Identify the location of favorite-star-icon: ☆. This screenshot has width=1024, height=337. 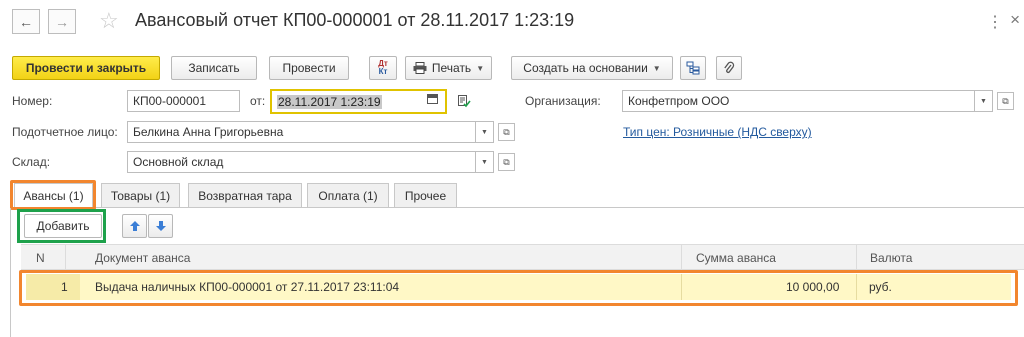
(109, 21).